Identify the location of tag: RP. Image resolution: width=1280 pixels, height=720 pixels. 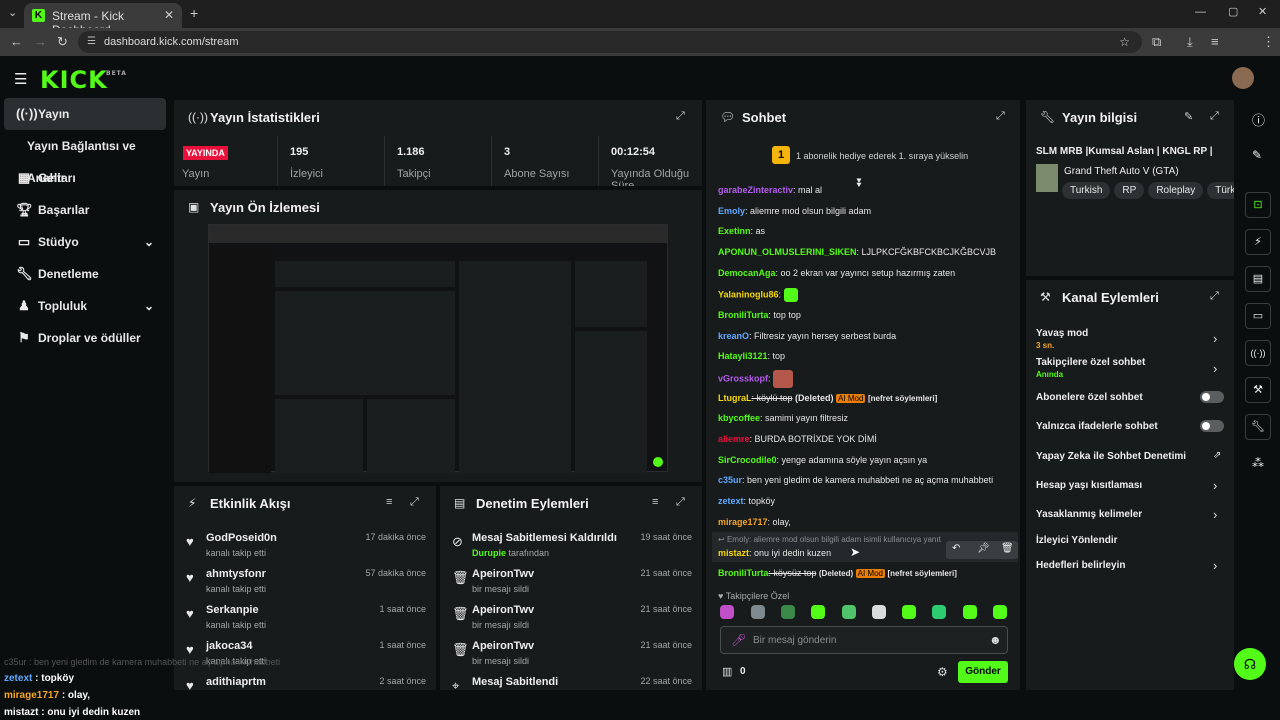
(1129, 190).